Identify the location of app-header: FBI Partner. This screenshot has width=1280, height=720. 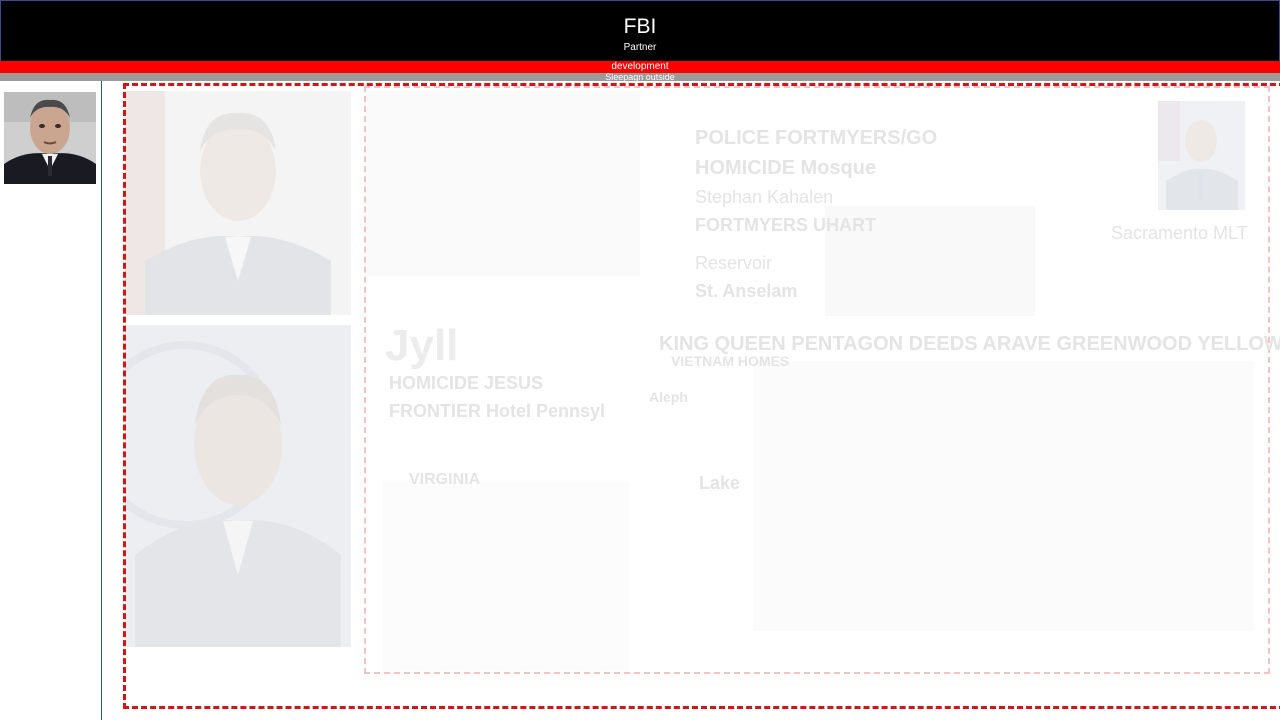
(640, 30).